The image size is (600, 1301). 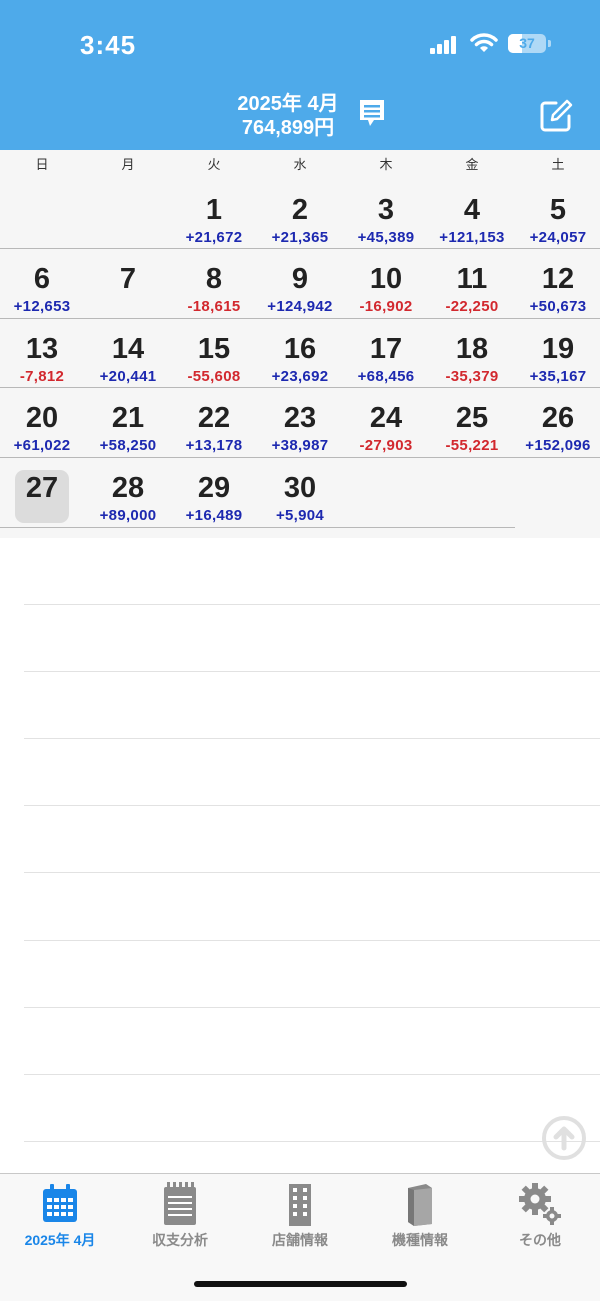 What do you see at coordinates (558, 376) in the screenshot?
I see `day-amount: +35,167` at bounding box center [558, 376].